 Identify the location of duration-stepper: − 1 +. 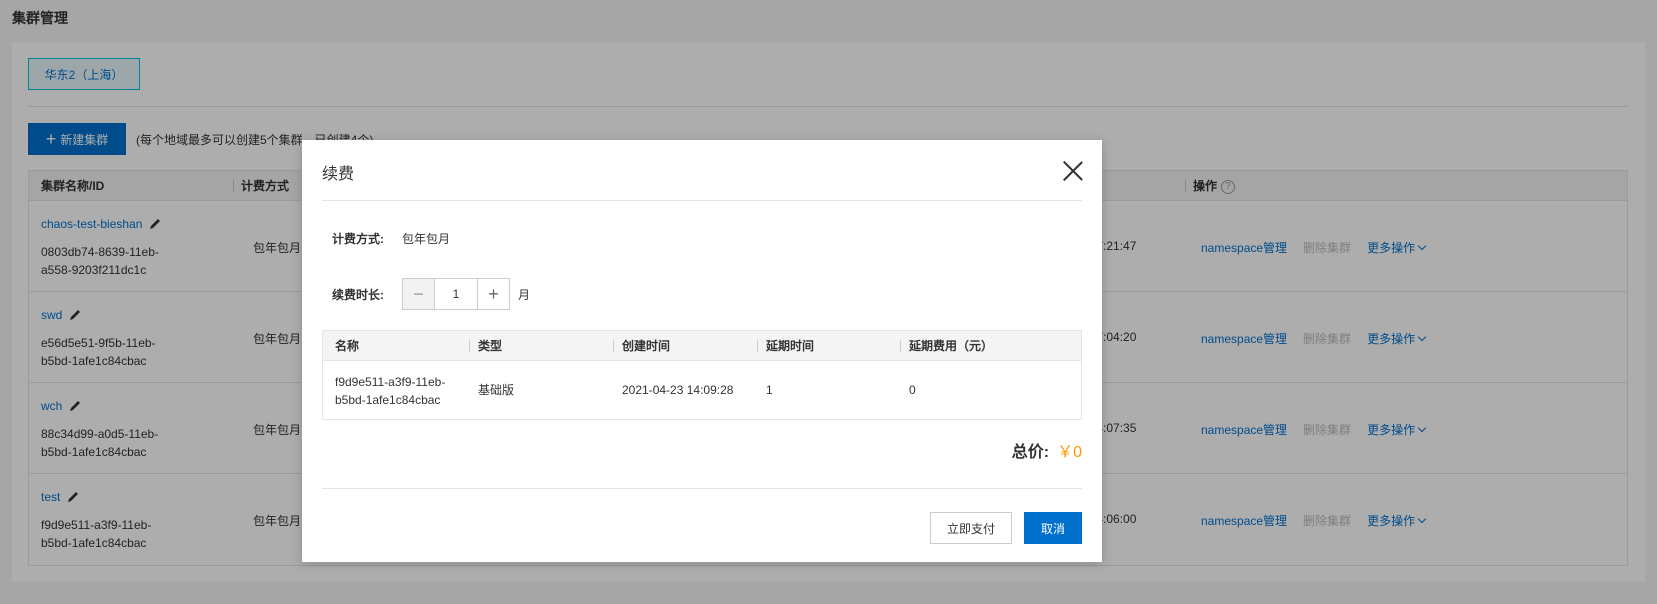
(456, 294).